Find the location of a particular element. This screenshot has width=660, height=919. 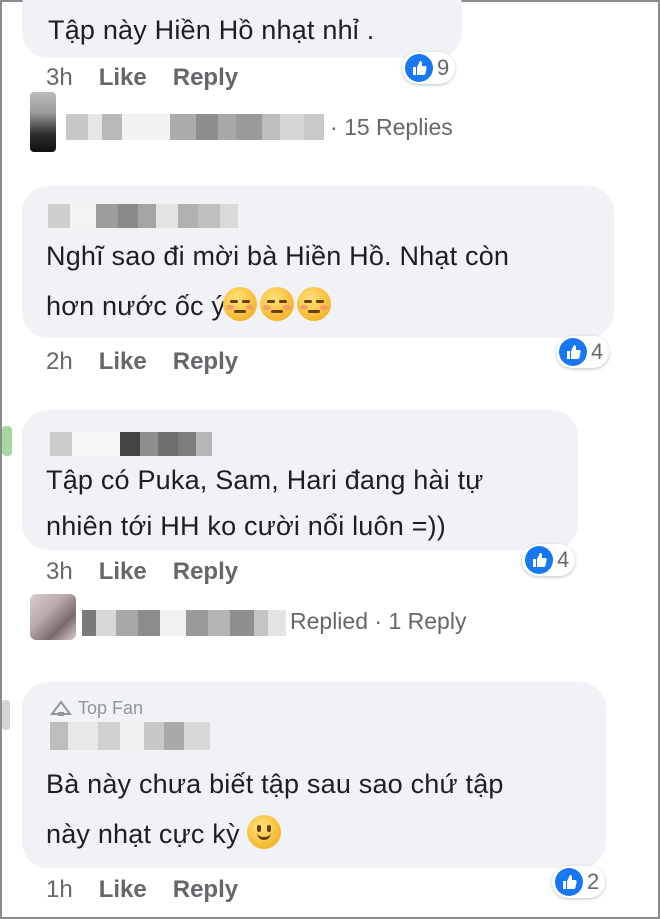

comment-line: Tập có Puka, Sam, Hari đang hài tự is located at coordinates (265, 480).